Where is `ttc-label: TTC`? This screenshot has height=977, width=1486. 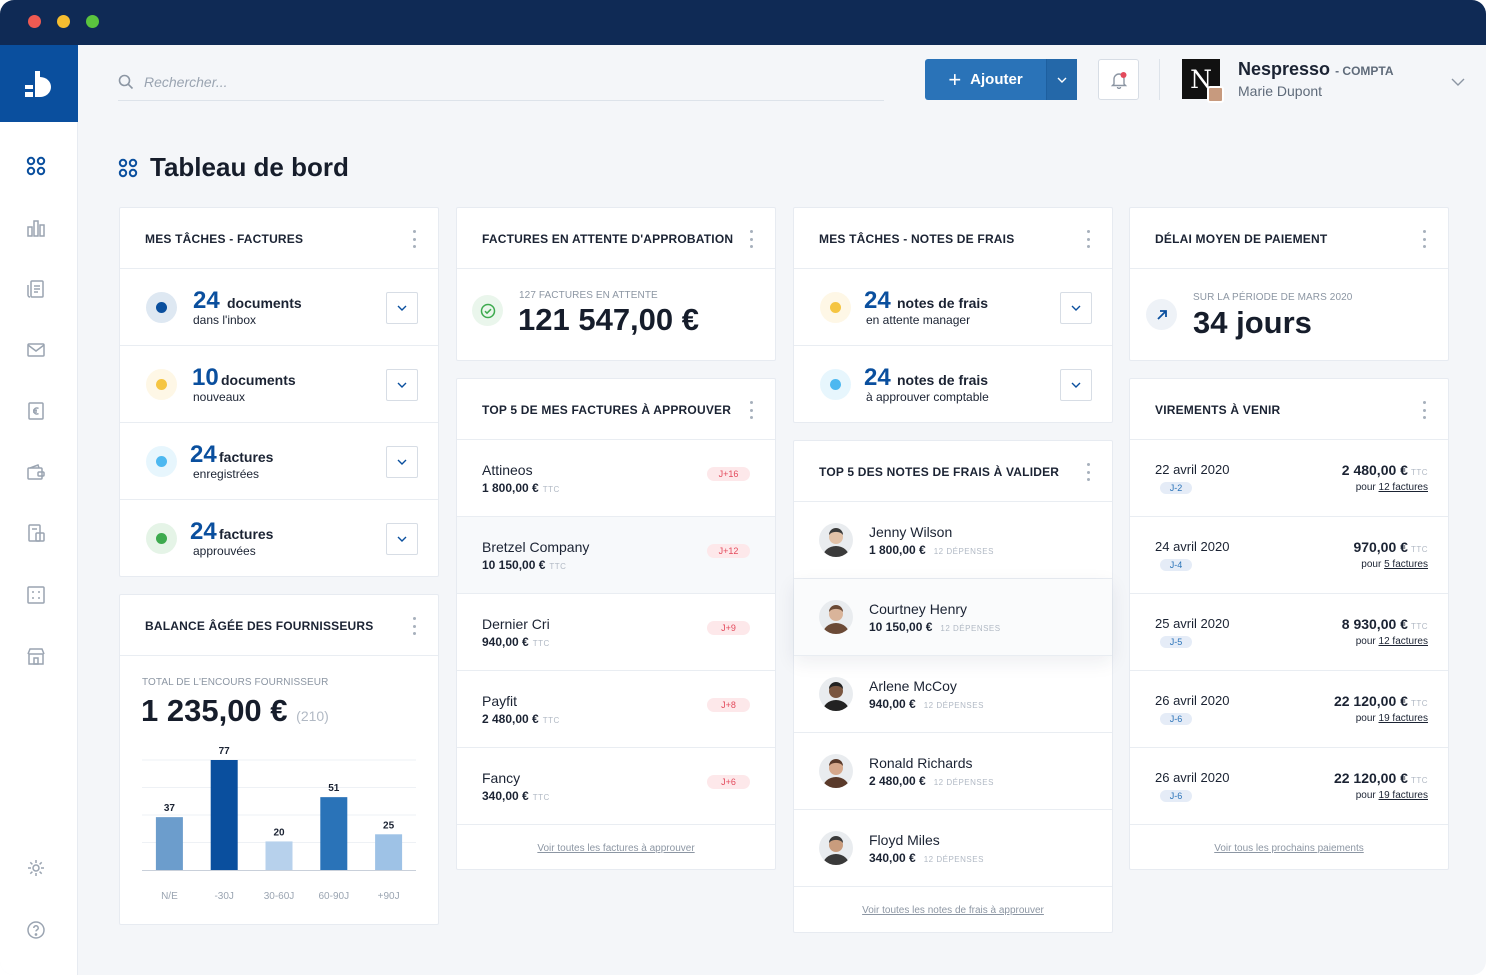
ttc-label: TTC is located at coordinates (1419, 549).